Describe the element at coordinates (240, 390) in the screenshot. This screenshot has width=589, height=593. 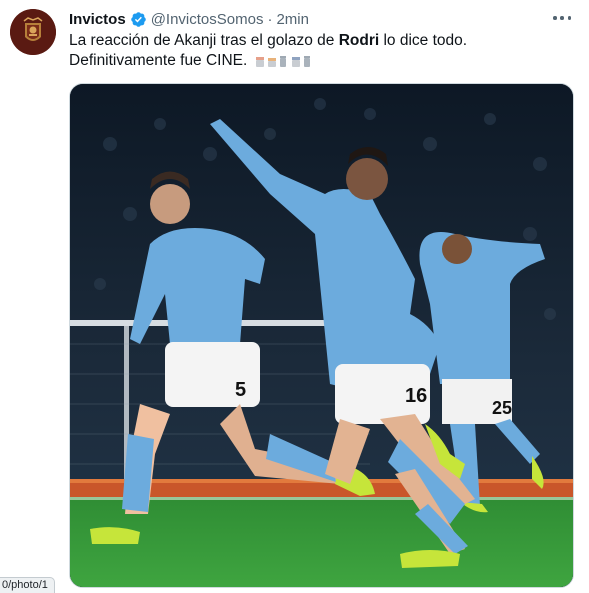
I see `jersey-number-5: 5` at that location.